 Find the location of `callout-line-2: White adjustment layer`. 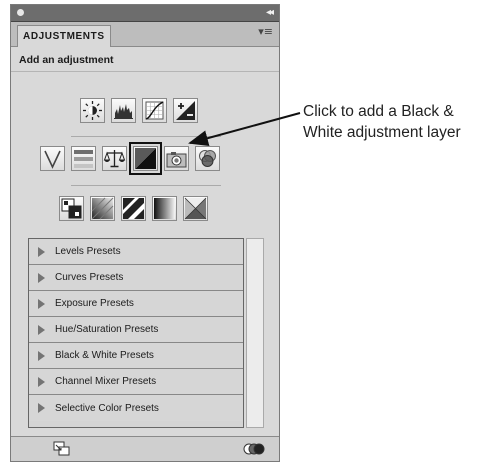

callout-line-2: White adjustment layer is located at coordinates (382, 132).